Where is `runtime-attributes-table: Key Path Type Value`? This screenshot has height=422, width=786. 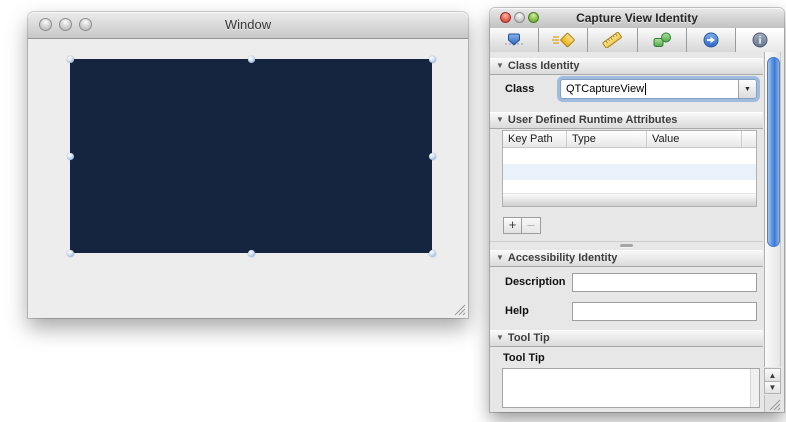
runtime-attributes-table: Key Path Type Value is located at coordinates (629, 168).